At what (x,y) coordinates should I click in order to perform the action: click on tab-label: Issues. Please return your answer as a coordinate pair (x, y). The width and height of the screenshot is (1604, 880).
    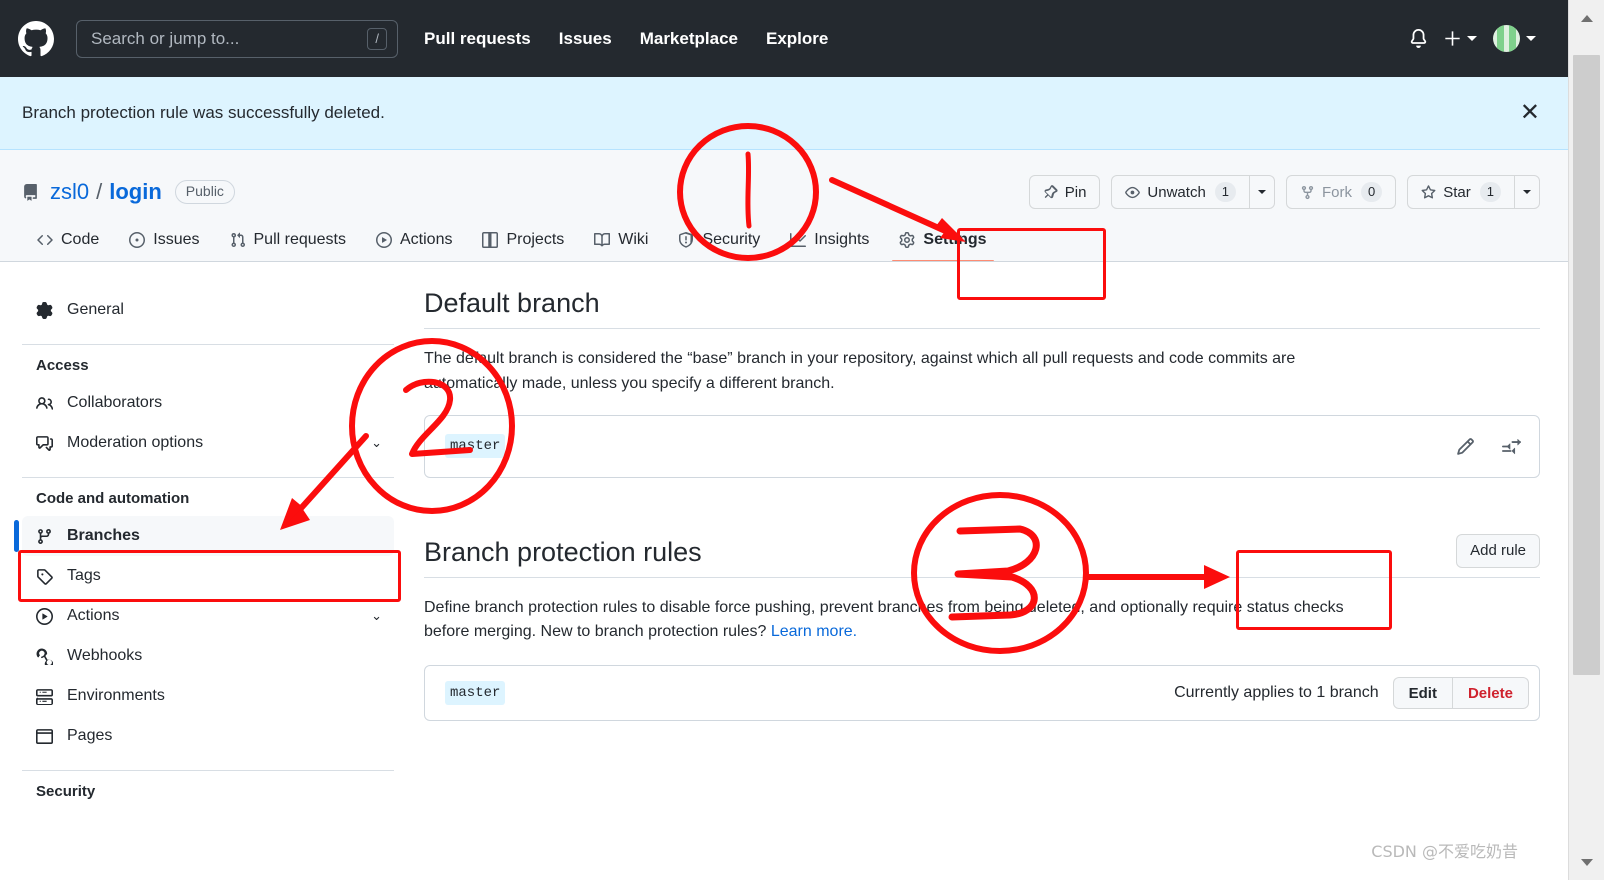
    Looking at the image, I should click on (176, 239).